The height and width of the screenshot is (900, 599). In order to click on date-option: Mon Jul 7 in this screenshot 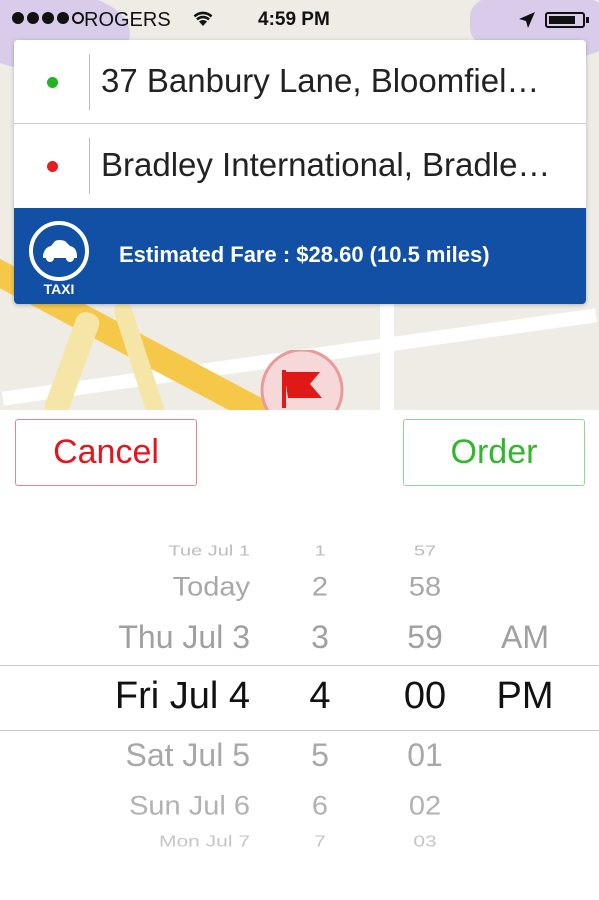, I will do `click(150, 842)`.